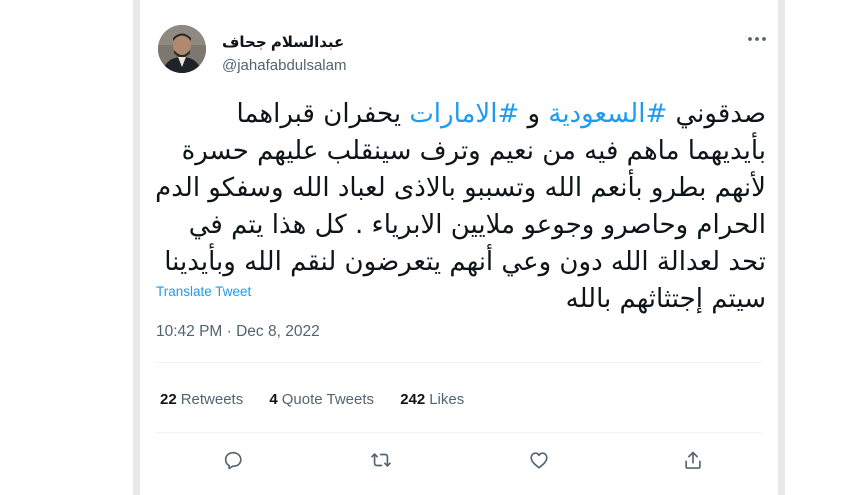 This screenshot has height=495, width=855. I want to click on likes-stat: 242 Likes, so click(432, 399).